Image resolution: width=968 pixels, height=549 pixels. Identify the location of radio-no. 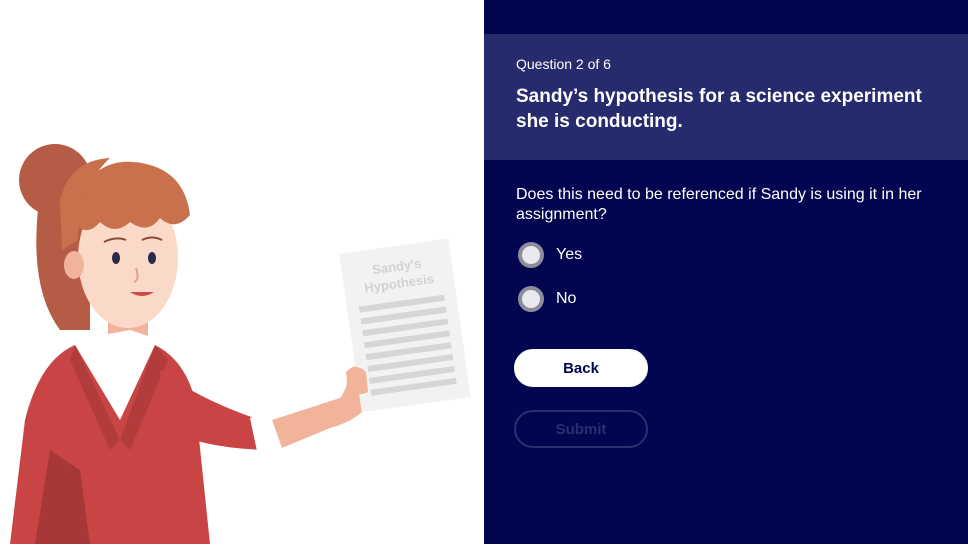
(531, 299).